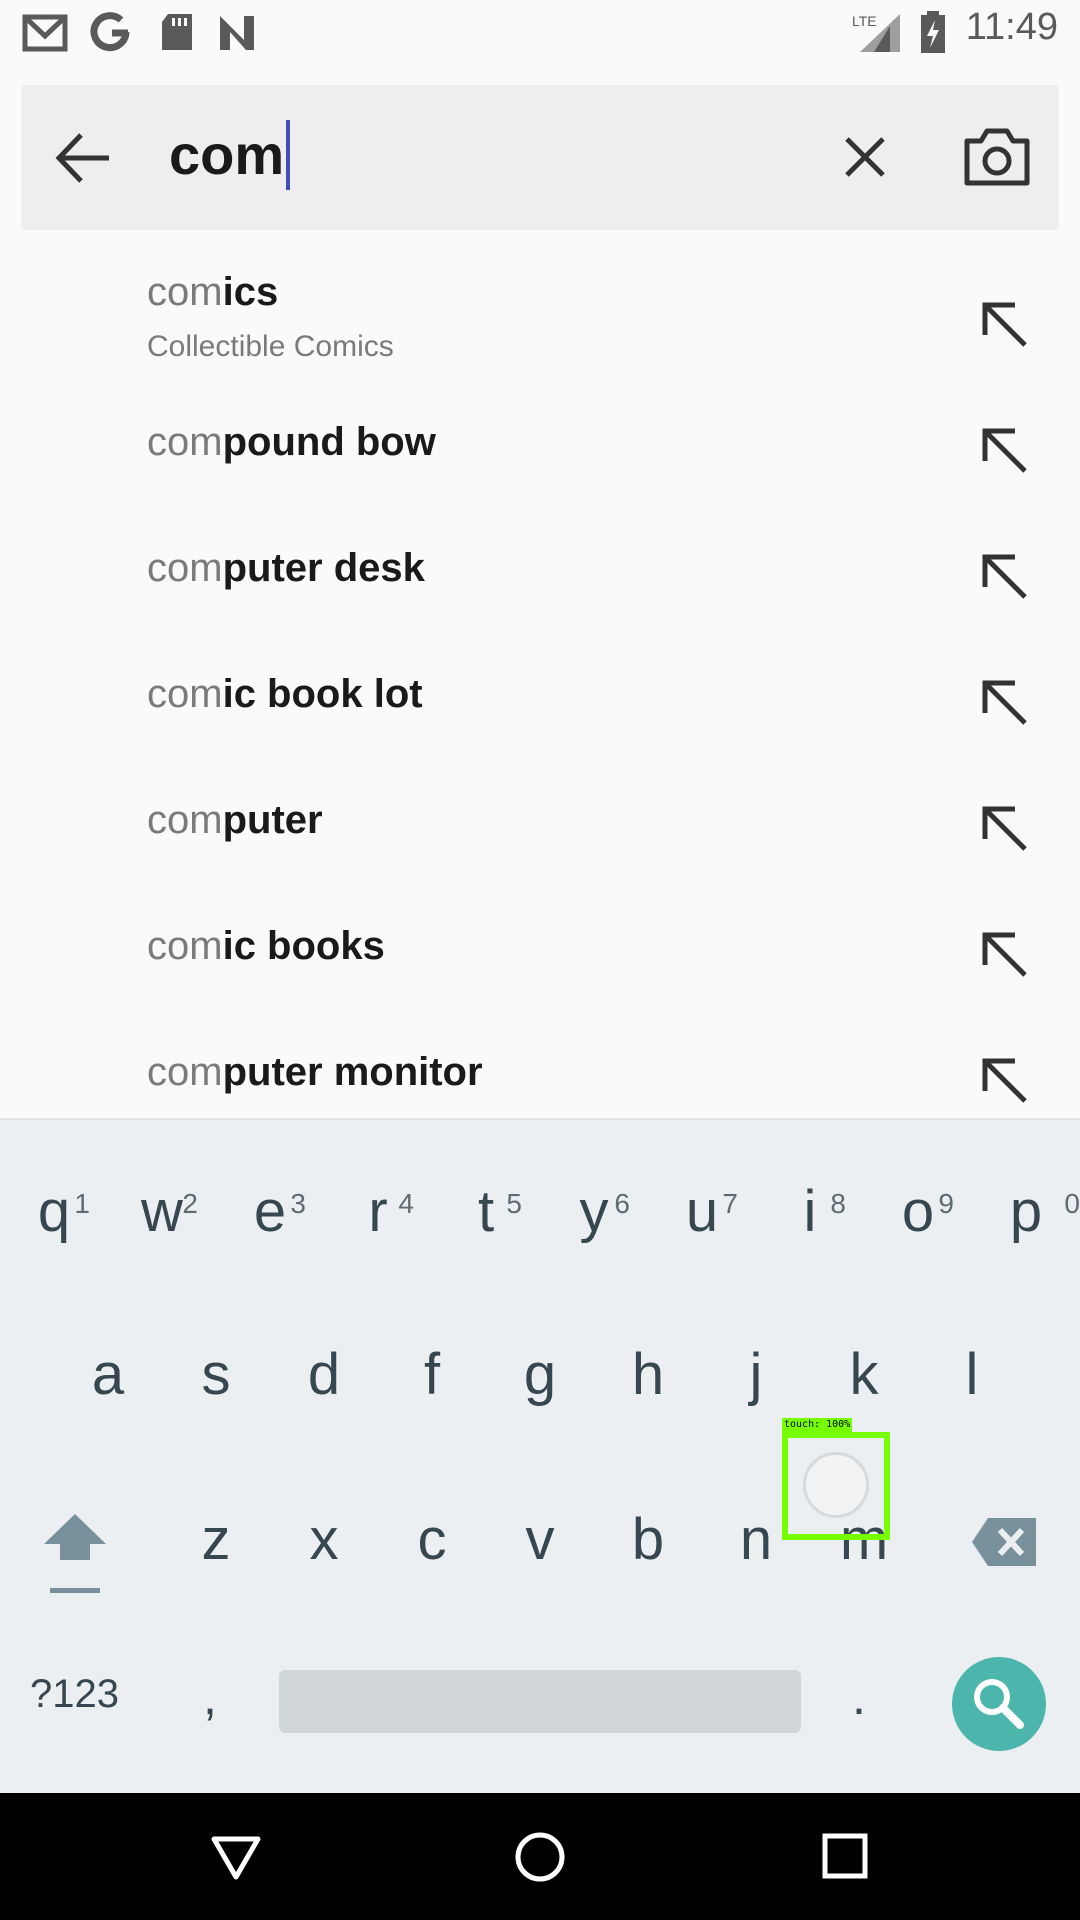 The width and height of the screenshot is (1080, 1920). What do you see at coordinates (235, 820) in the screenshot?
I see `suggestion-text: computer` at bounding box center [235, 820].